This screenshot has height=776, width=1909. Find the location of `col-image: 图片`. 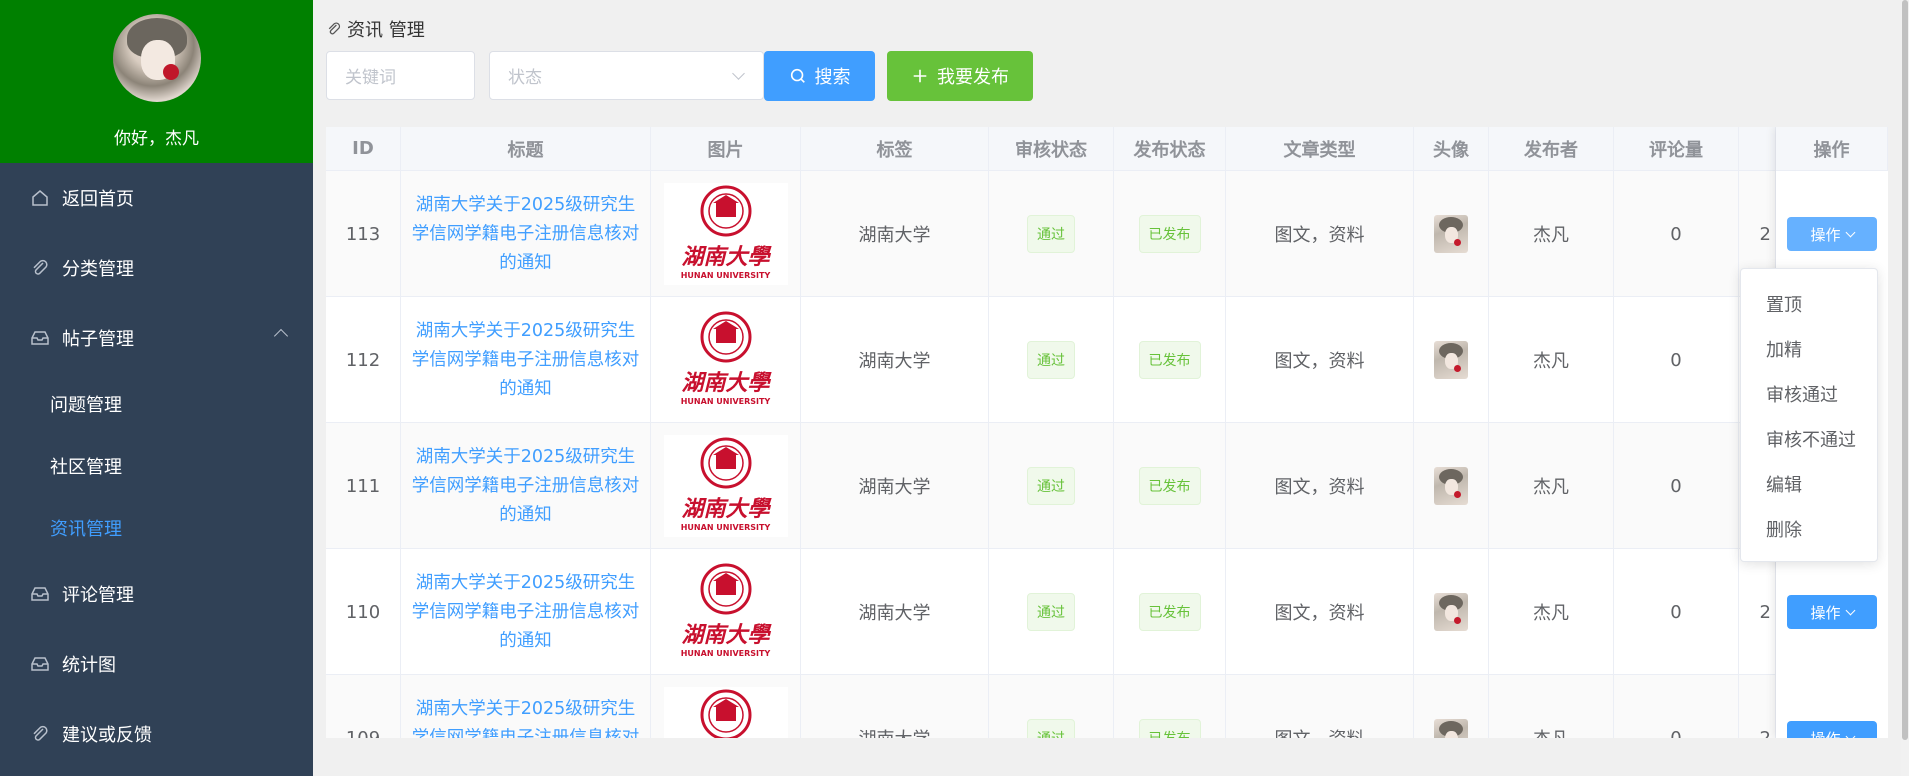

col-image: 图片 is located at coordinates (726, 149).